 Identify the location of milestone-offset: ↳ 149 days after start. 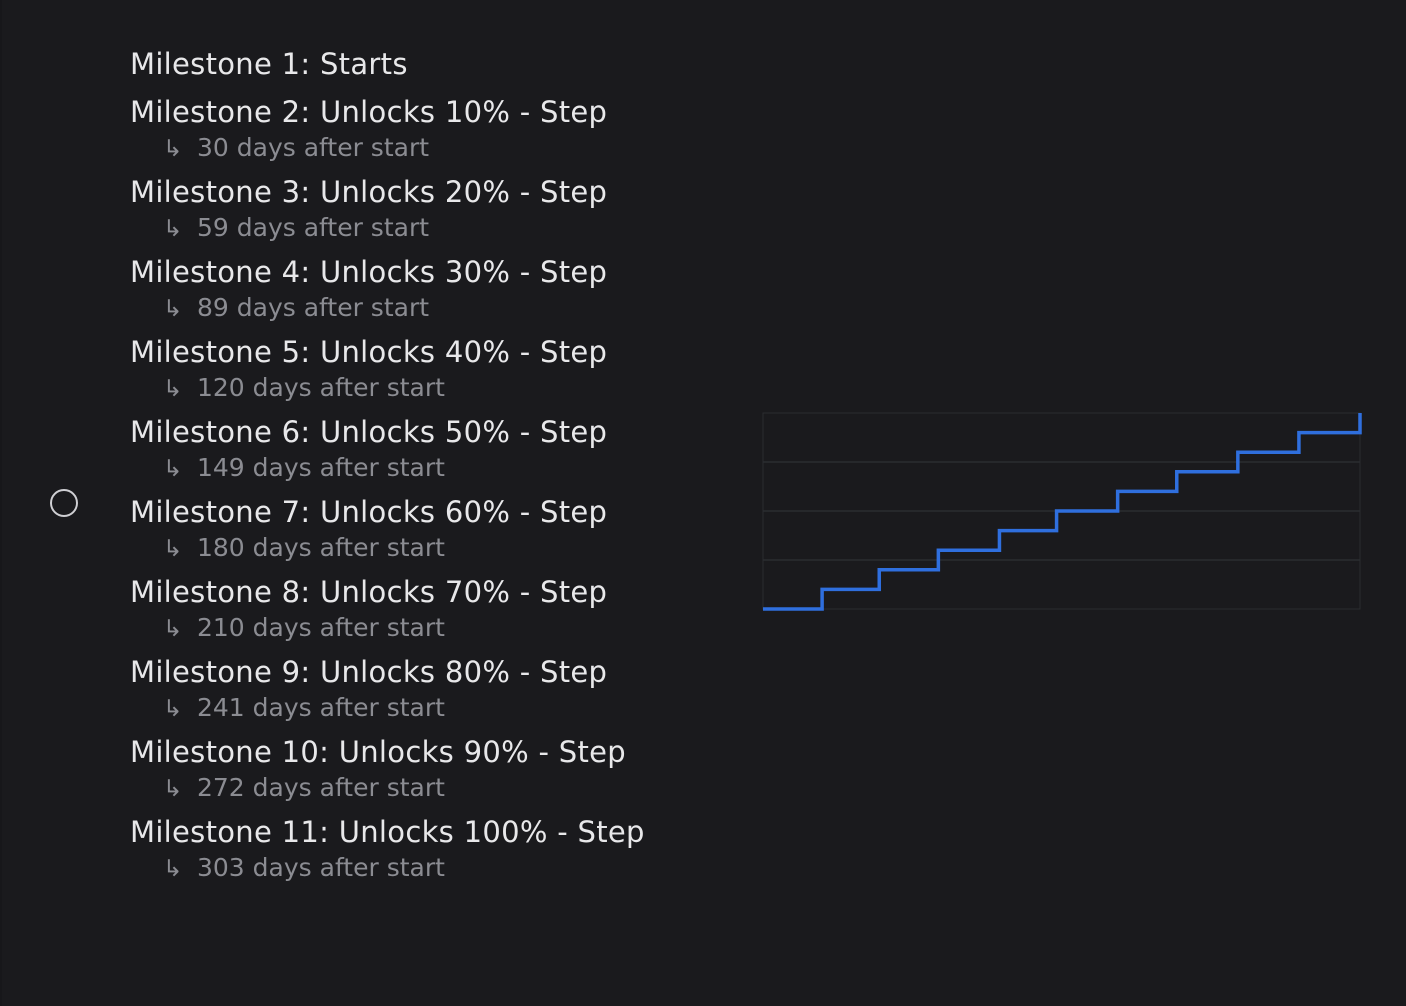
(430, 468).